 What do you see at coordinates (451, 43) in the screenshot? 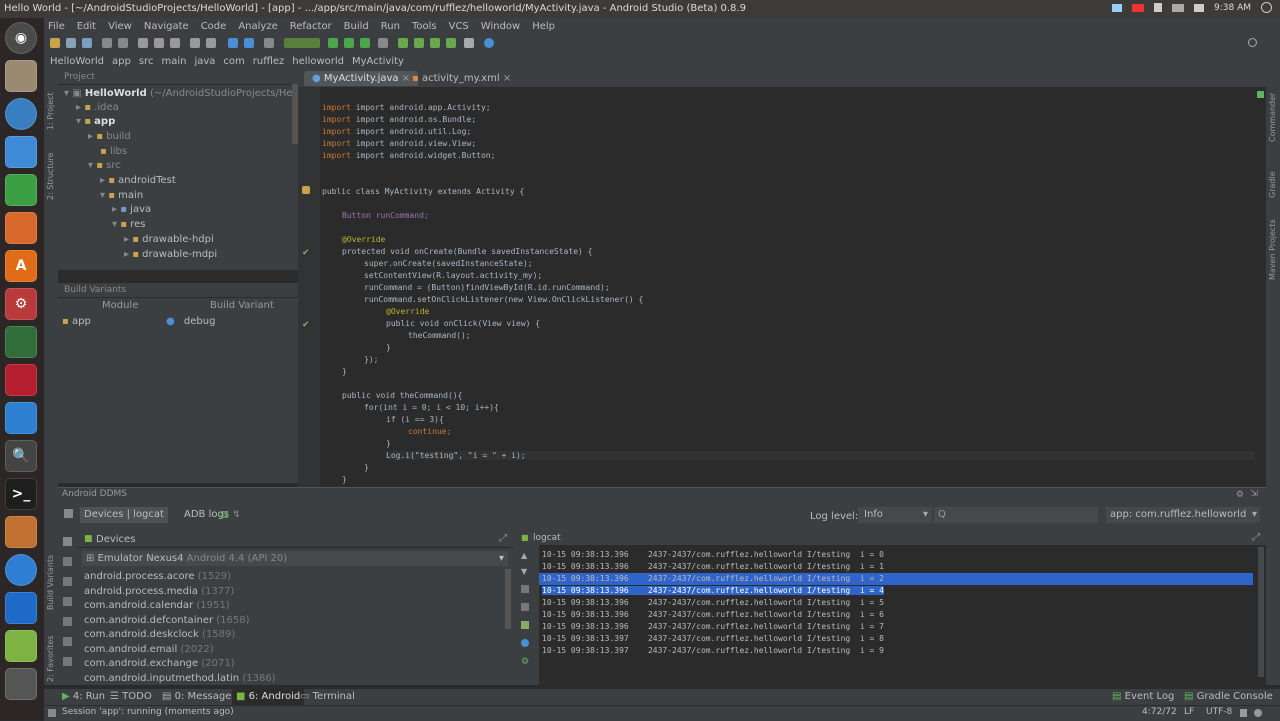
I see `gradle-sync-icon` at bounding box center [451, 43].